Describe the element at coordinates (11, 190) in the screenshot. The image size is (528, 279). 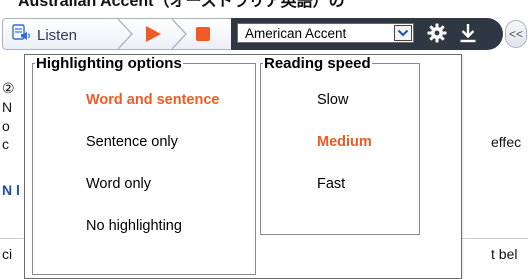
I see `page-link-fragment: N l` at that location.